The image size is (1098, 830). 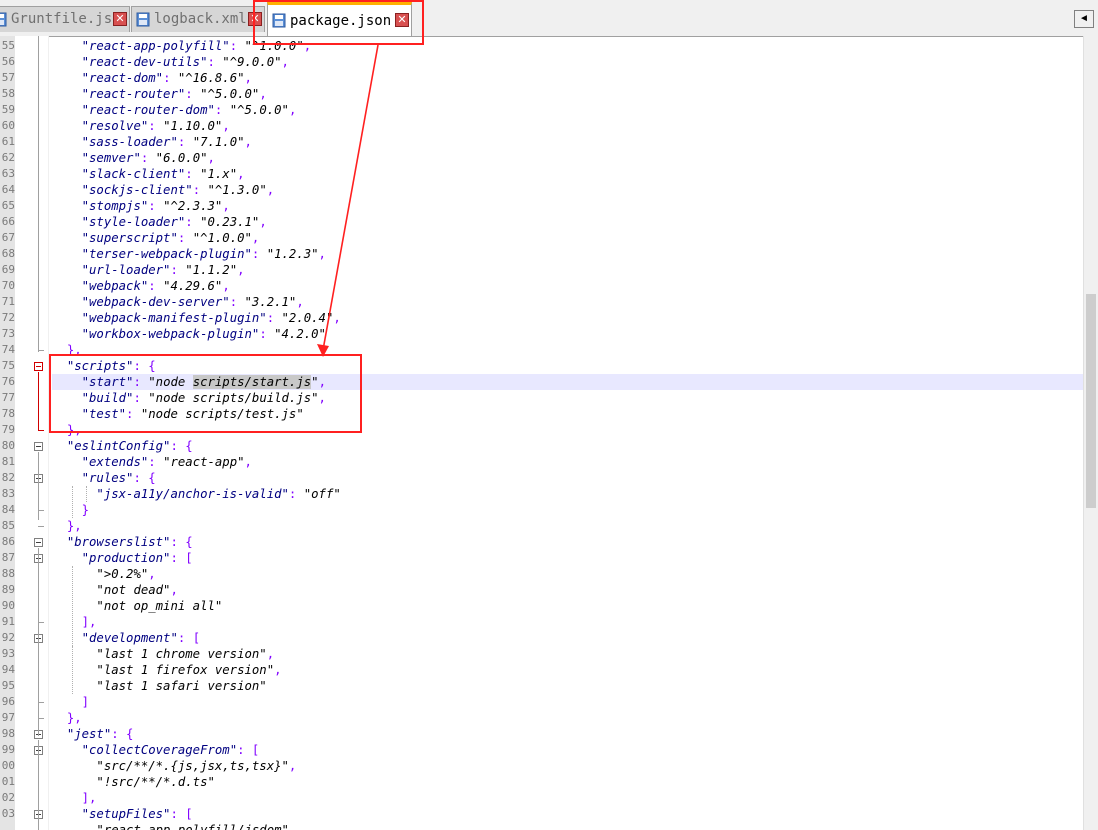 What do you see at coordinates (542, 238) in the screenshot?
I see `code-line: 67 "superscript": "^1.0.0",` at bounding box center [542, 238].